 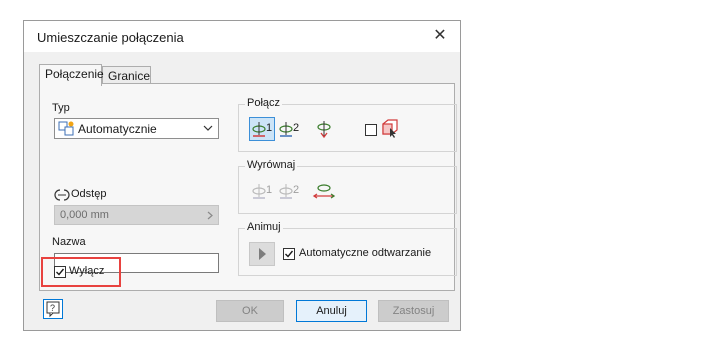 I want to click on autoplay-checkbox, so click(x=289, y=254).